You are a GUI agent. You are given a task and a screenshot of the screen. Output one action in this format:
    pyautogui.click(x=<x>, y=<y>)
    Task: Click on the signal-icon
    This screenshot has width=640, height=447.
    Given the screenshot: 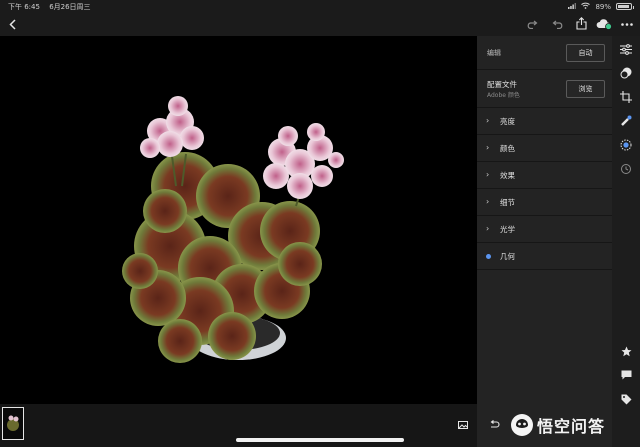 What is the action you would take?
    pyautogui.click(x=572, y=6)
    